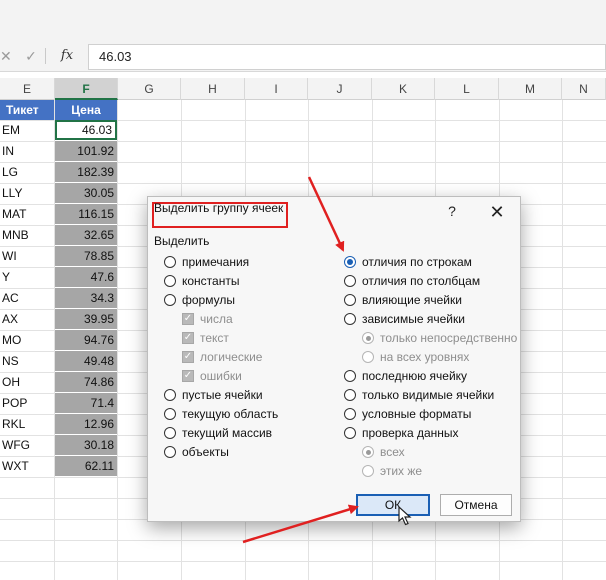 Image resolution: width=606 pixels, height=580 pixels. What do you see at coordinates (86, 235) in the screenshot?
I see `price-cell: 32.65` at bounding box center [86, 235].